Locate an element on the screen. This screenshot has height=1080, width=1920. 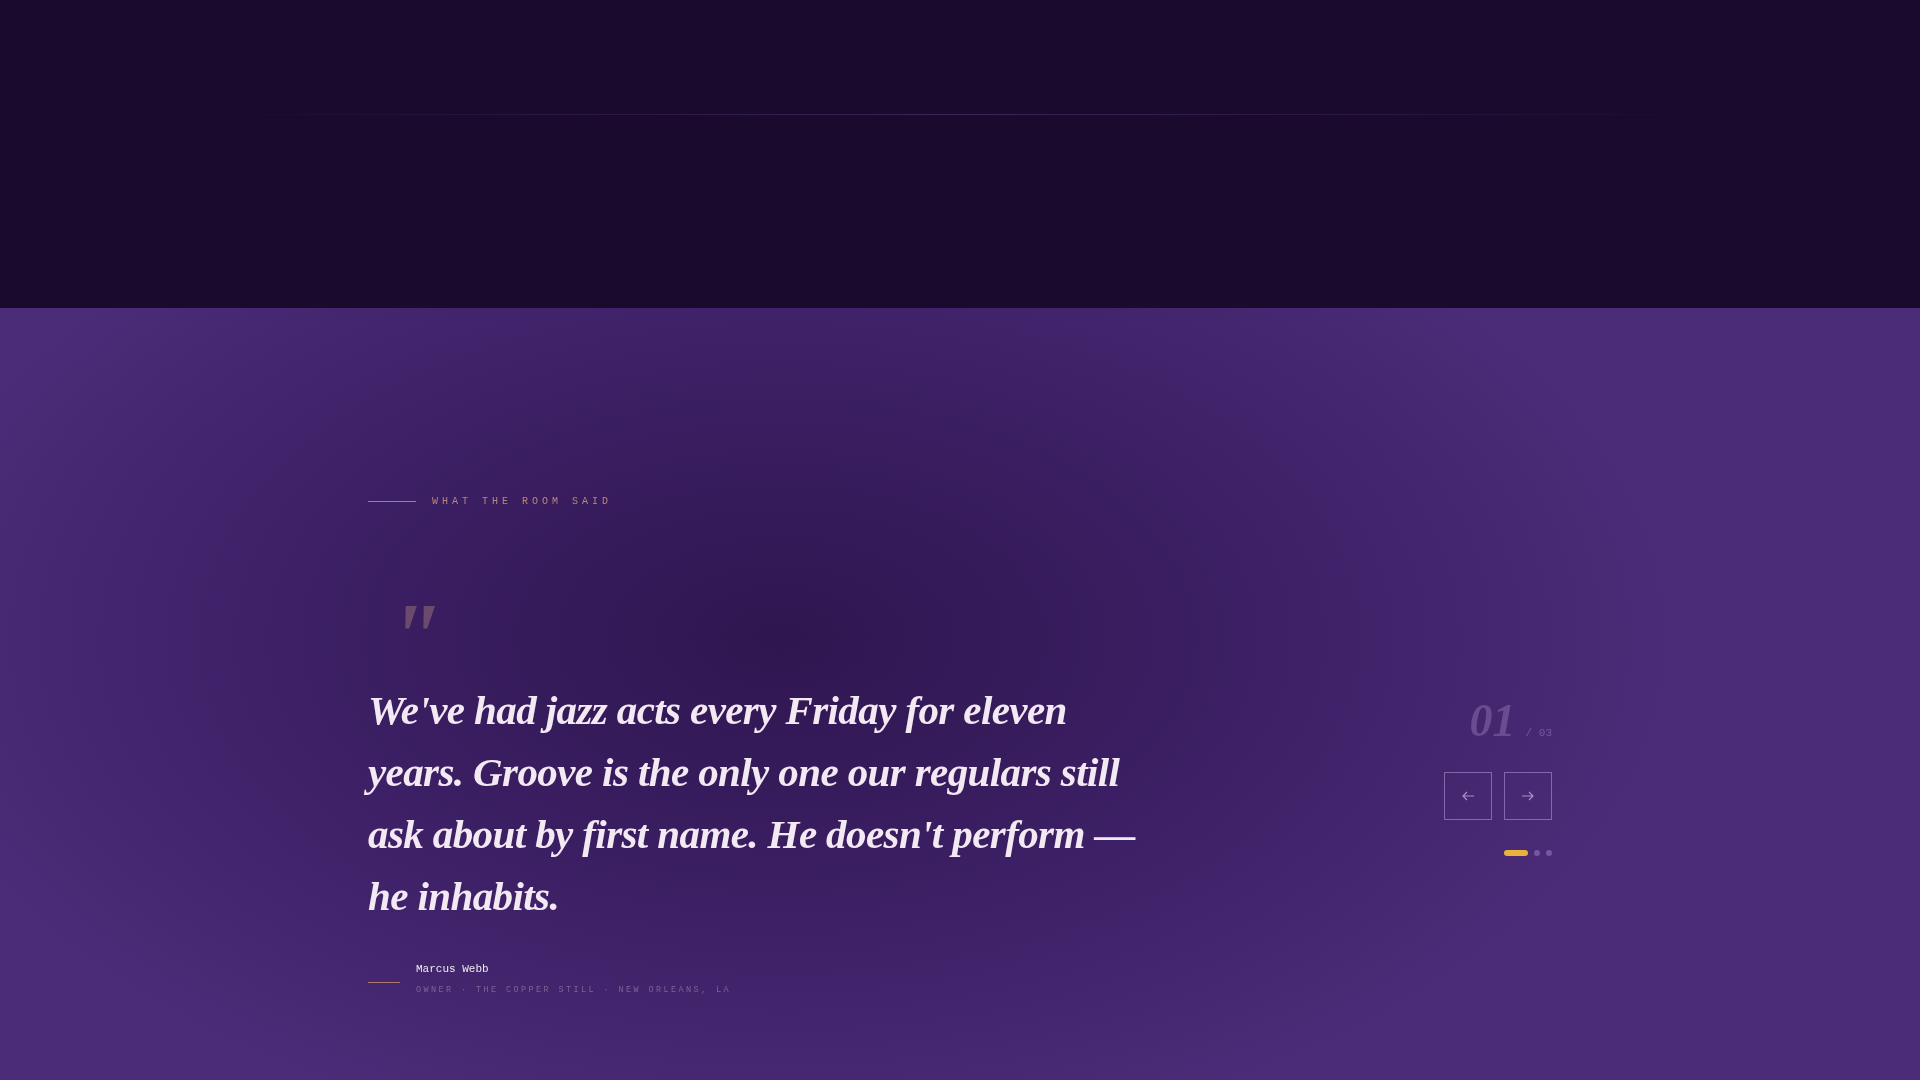
next-button is located at coordinates (1528, 796).